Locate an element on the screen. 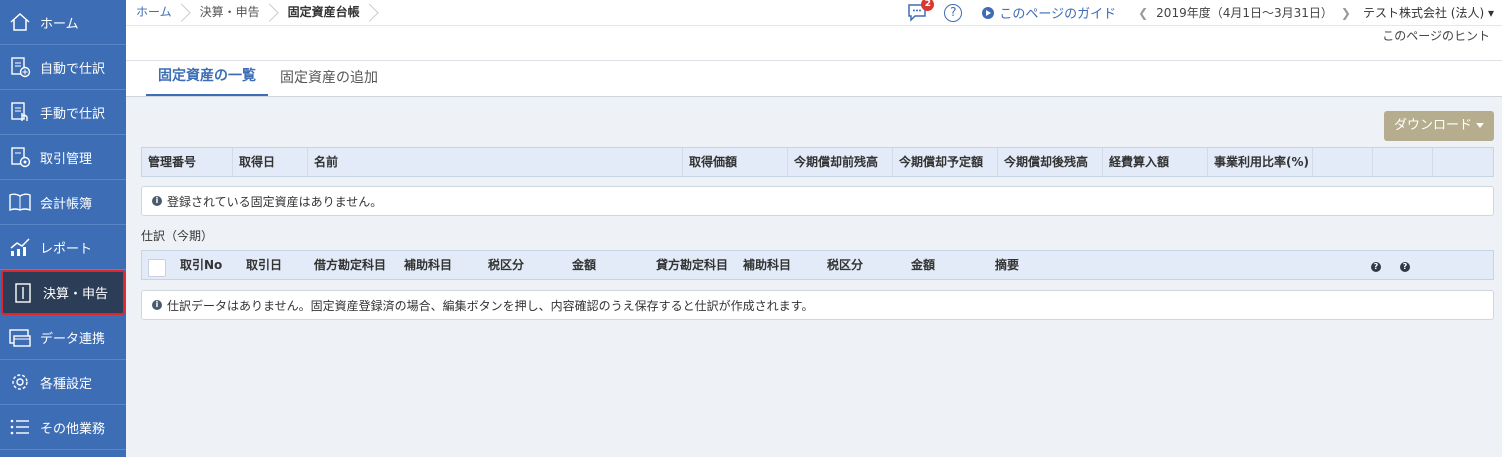  column-header: 管理番号 is located at coordinates (187, 162).